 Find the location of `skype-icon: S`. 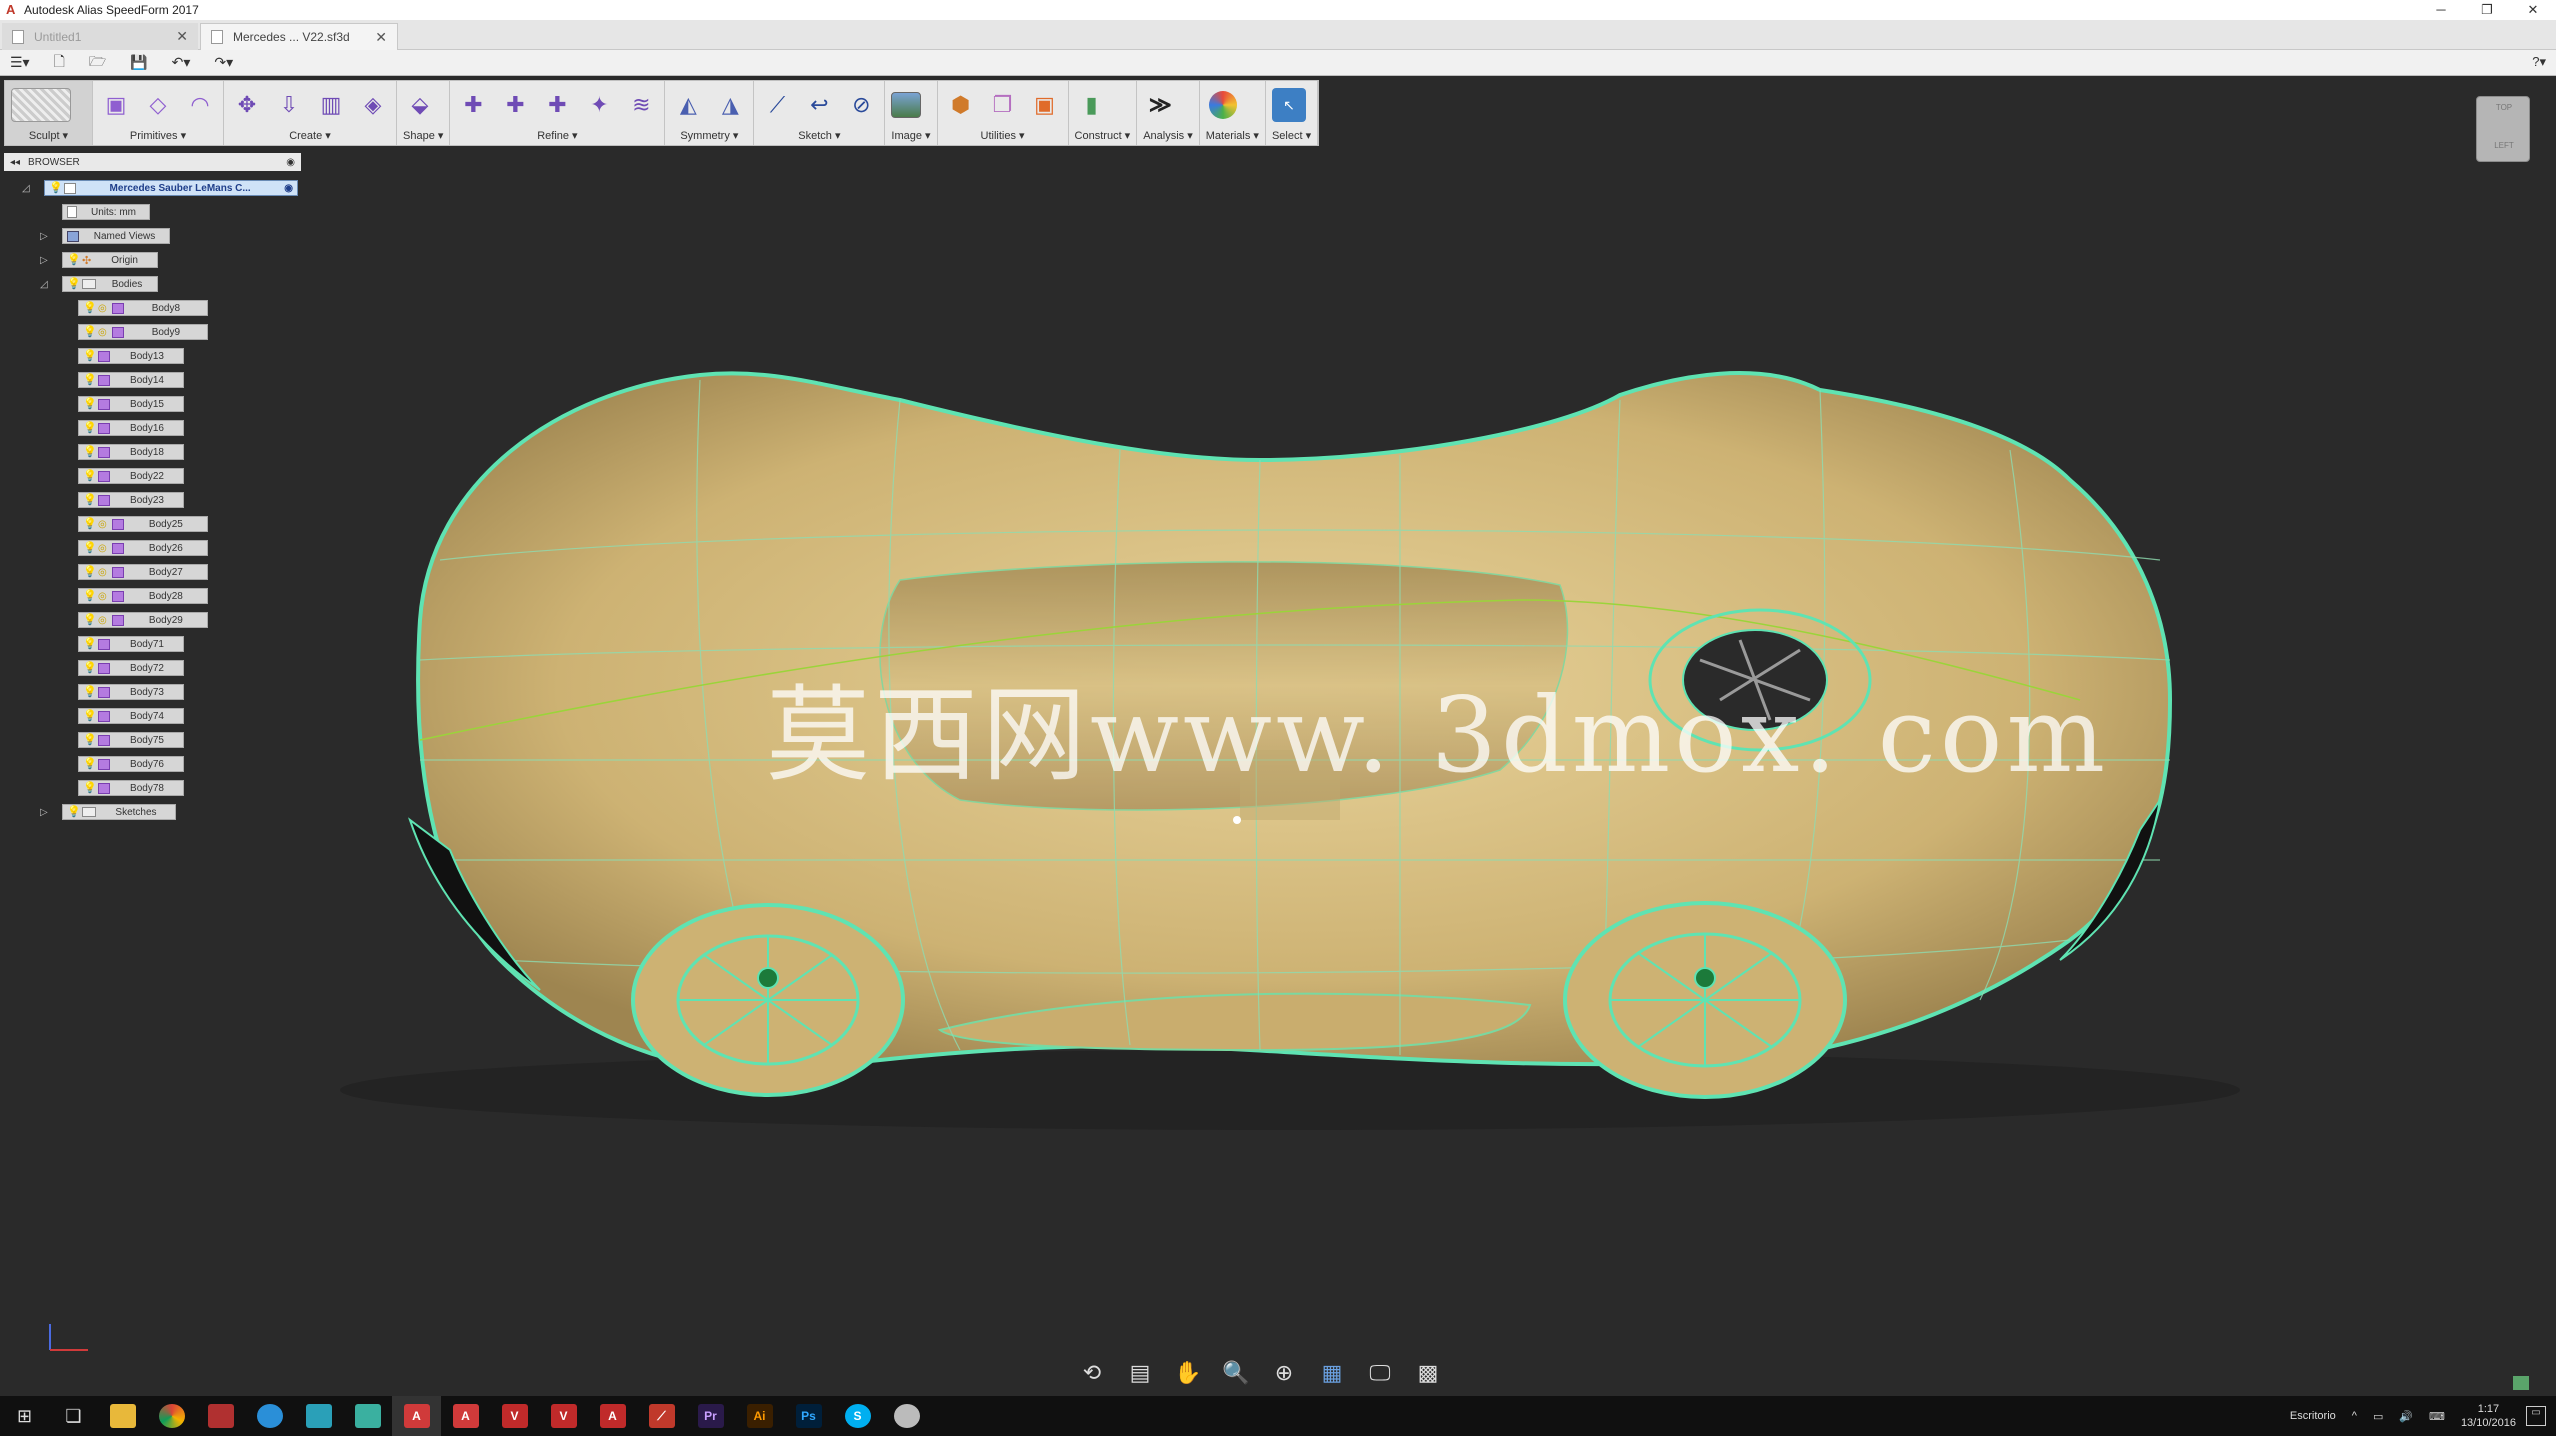

skype-icon: S is located at coordinates (857, 1416).